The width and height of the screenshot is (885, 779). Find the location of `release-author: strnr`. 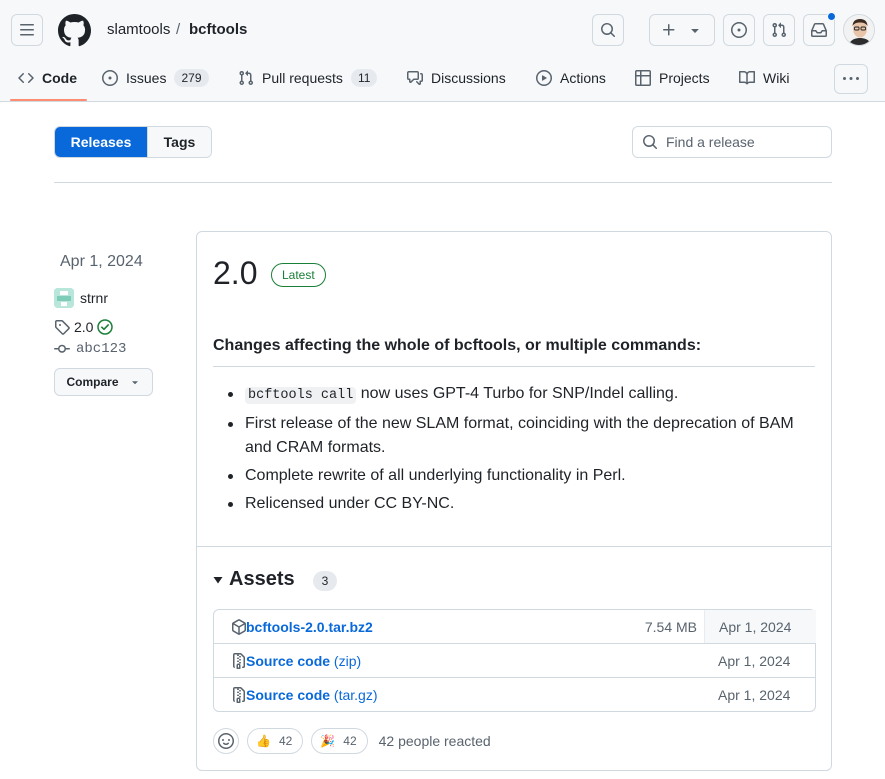

release-author: strnr is located at coordinates (81, 298).